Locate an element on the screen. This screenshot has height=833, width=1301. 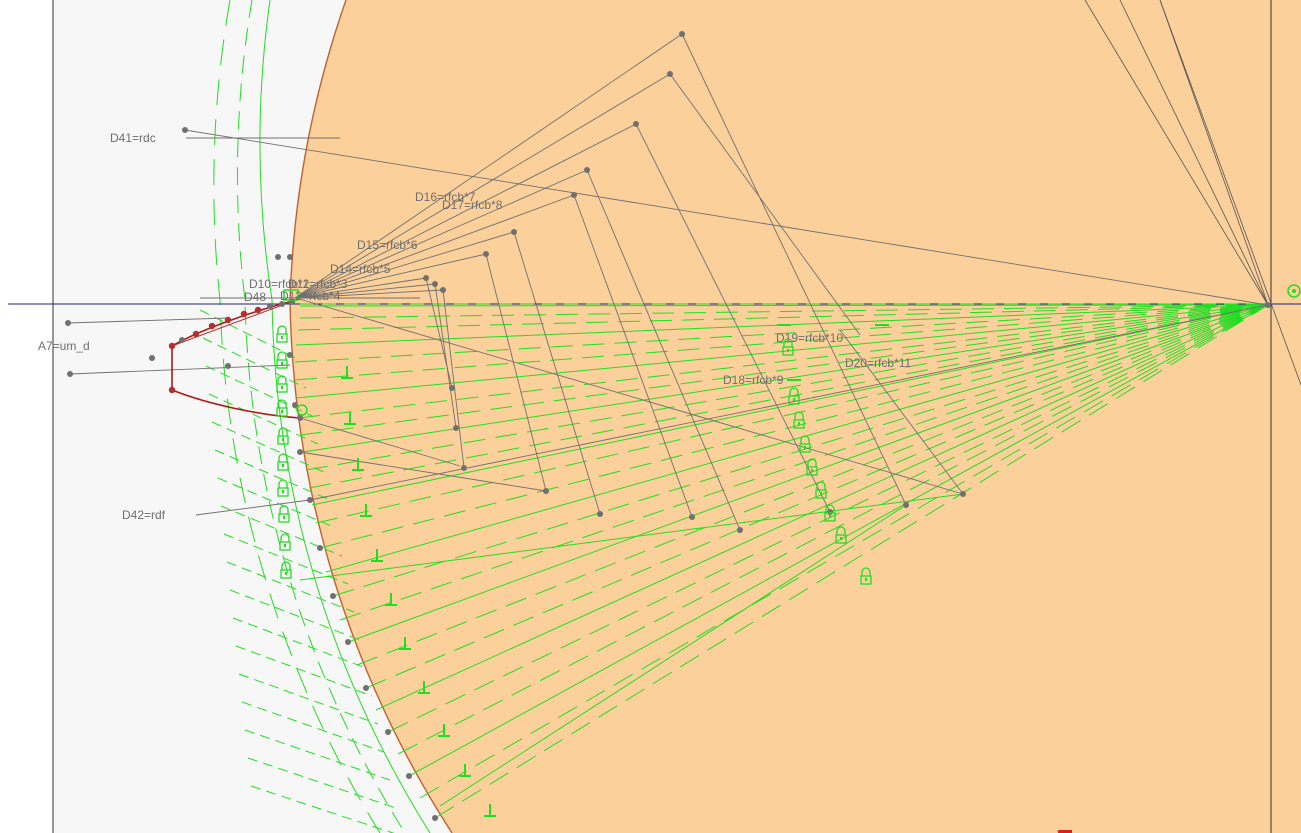
dim-d17: D17=rfcb*8 is located at coordinates (472, 205).